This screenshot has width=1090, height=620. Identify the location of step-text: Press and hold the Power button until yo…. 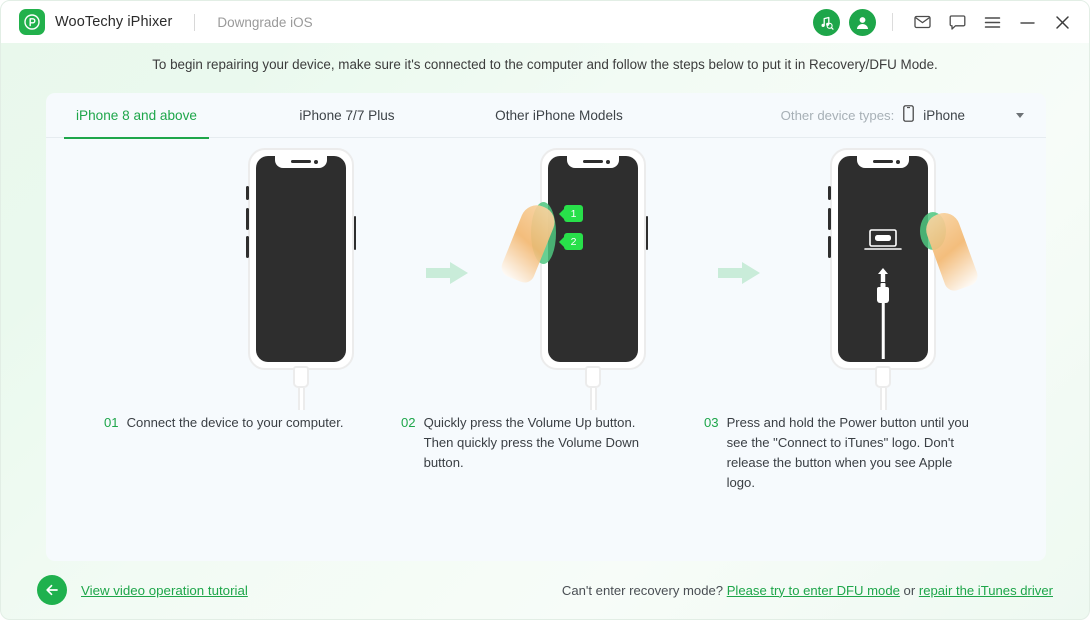
(847, 452).